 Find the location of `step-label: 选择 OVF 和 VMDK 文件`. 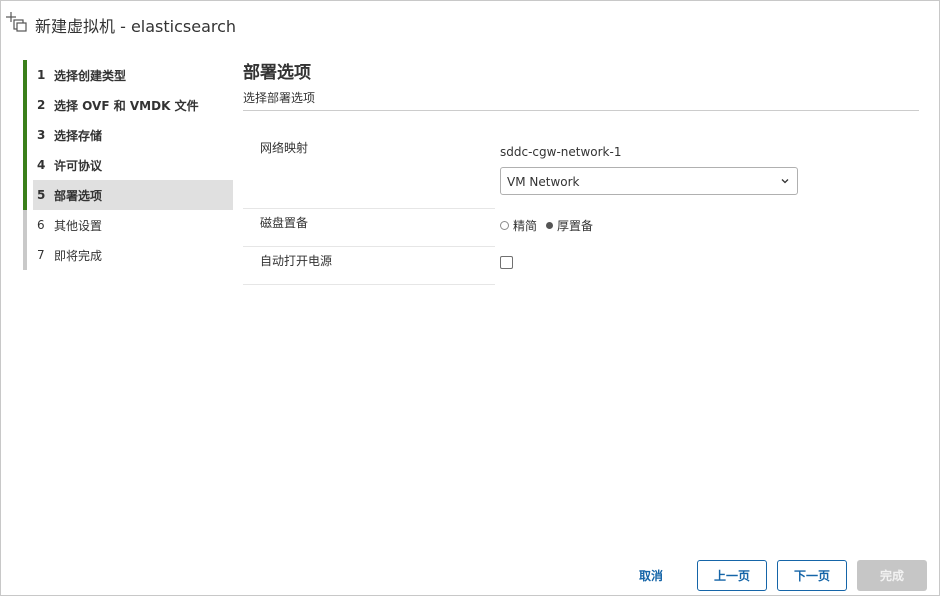

step-label: 选择 OVF 和 VMDK 文件 is located at coordinates (126, 105).